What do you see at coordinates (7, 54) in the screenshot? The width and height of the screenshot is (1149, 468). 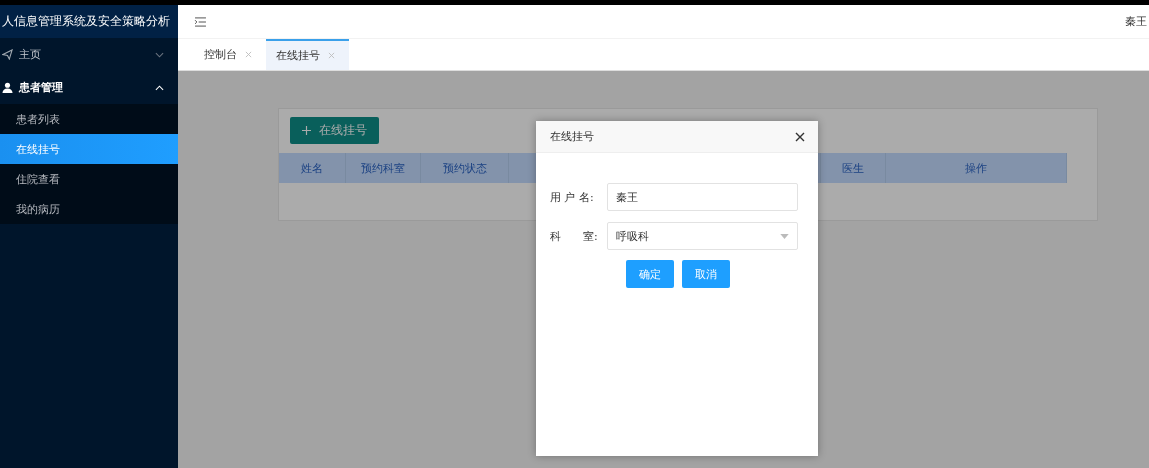 I see `send-icon` at bounding box center [7, 54].